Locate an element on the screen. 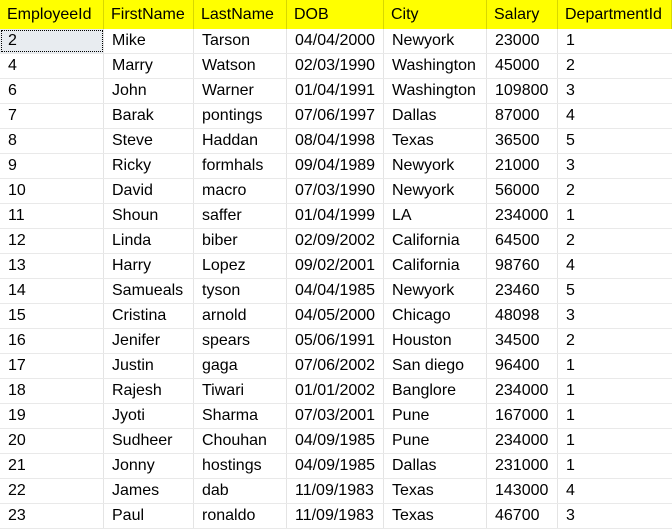 This screenshot has height=532, width=672. table-row: 9 Ricky formhals 09/04/1989 Newyork 21000 3 is located at coordinates (336, 166).